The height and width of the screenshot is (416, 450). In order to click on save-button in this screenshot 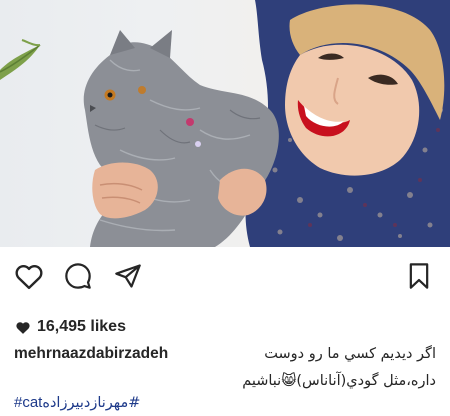, I will do `click(419, 276)`.